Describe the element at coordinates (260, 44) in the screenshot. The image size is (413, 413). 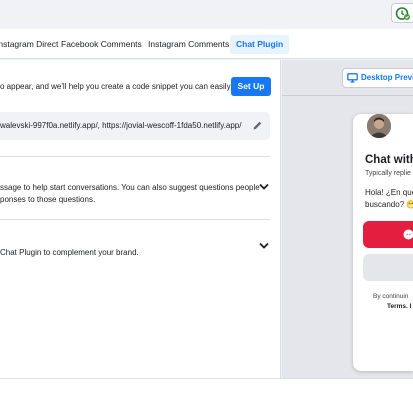
I see `tab-chat-plugin: Chat Plugin` at that location.